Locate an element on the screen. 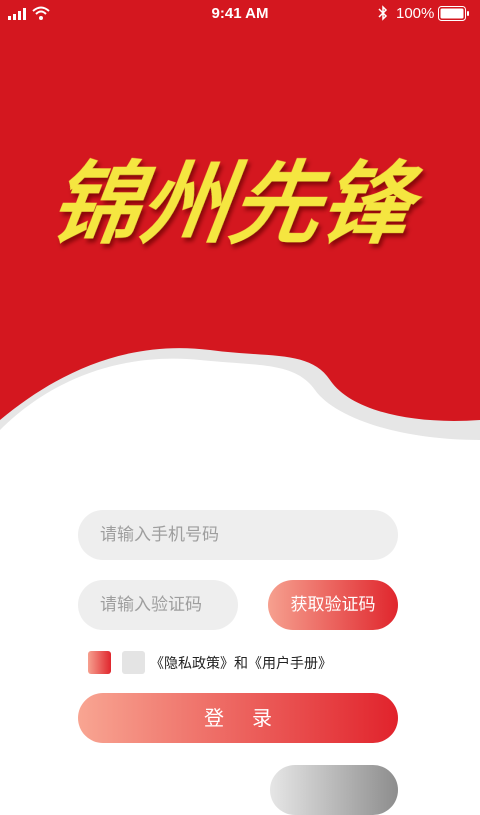  battery-icon is located at coordinates (453, 13).